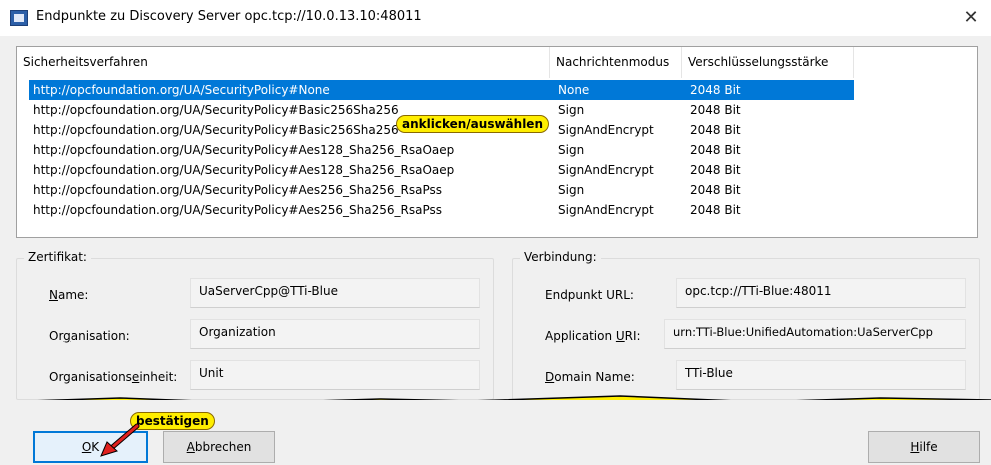 The image size is (991, 465). I want to click on domain-name-label: Domain Name:, so click(590, 377).